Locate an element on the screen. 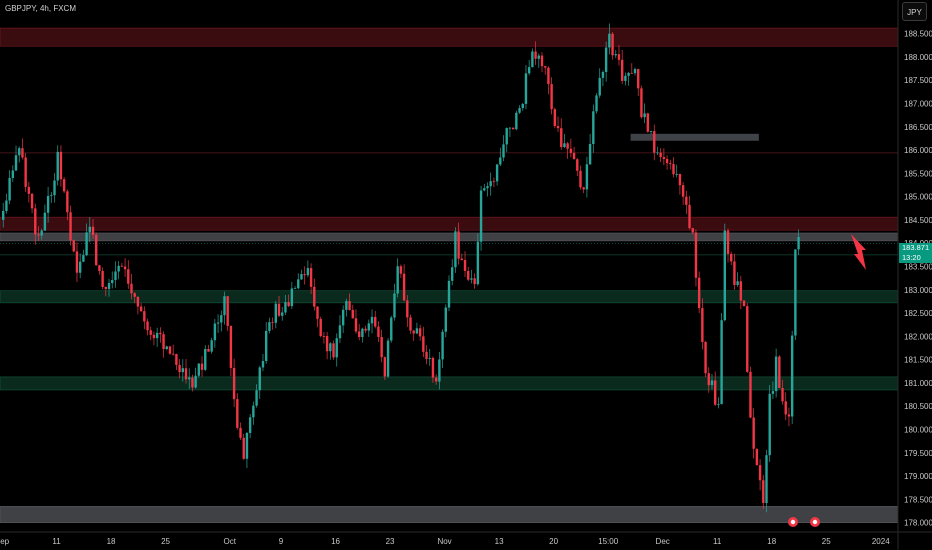  last-price-tag: 183.871 13:20 is located at coordinates (915, 253).